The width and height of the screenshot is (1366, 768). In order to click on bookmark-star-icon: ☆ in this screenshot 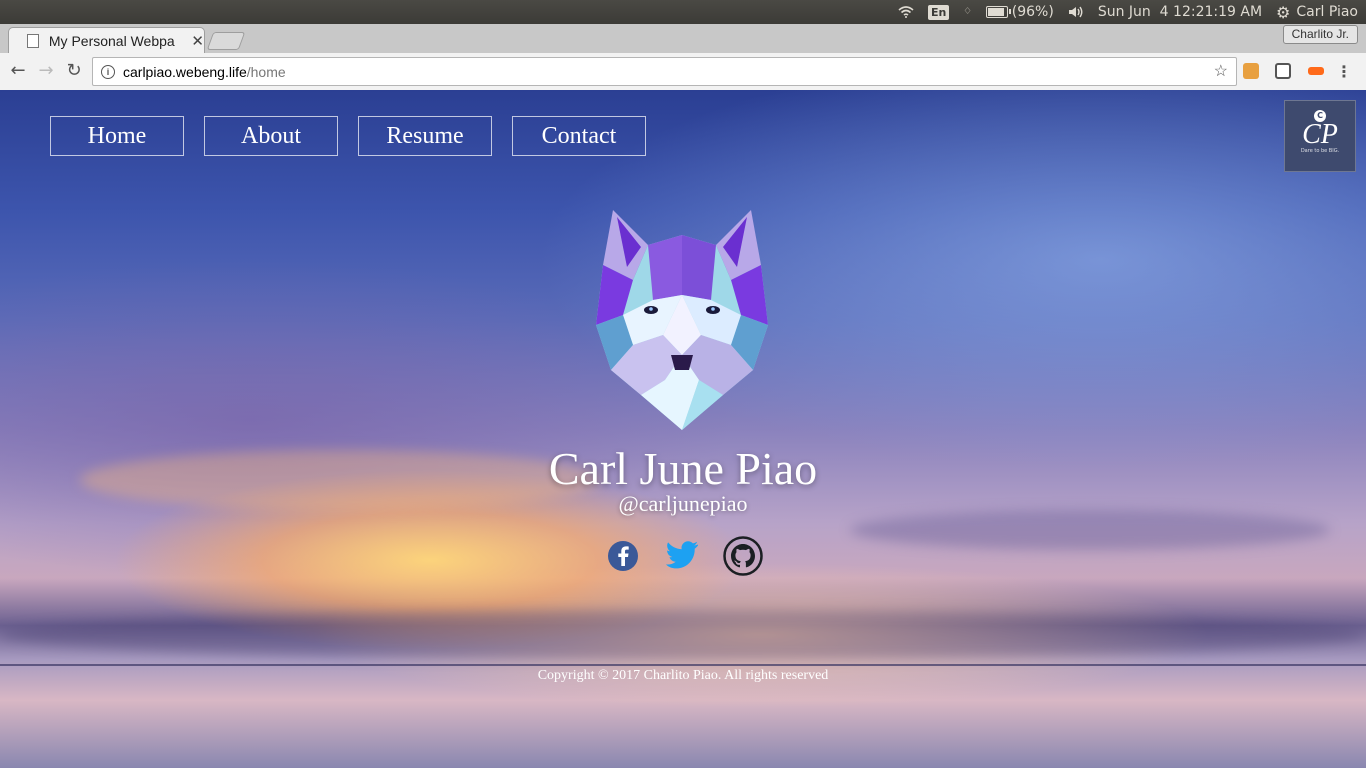, I will do `click(1221, 71)`.